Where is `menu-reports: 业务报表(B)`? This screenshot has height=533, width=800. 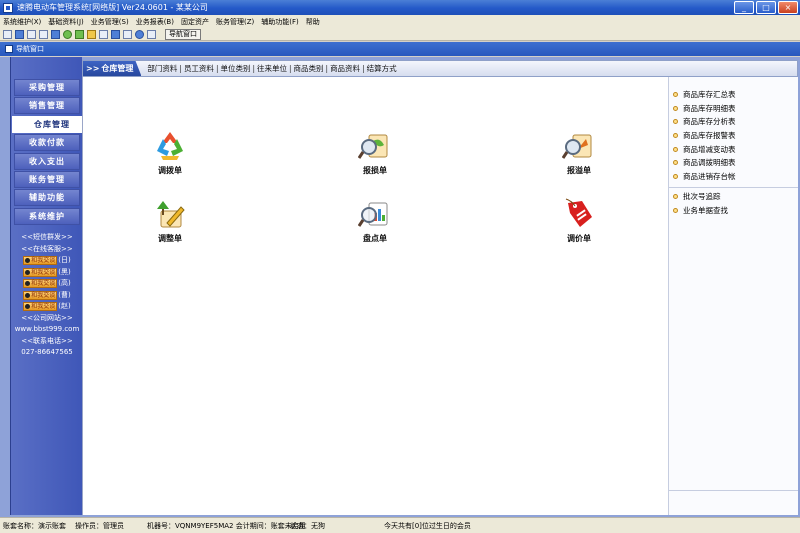
menu-reports: 业务报表(B) is located at coordinates (155, 22).